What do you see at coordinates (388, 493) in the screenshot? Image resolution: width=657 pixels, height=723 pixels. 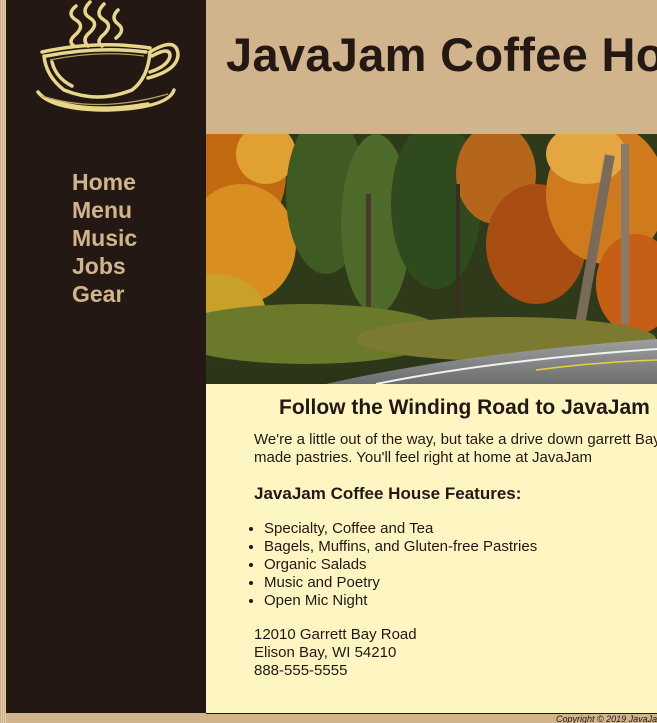 I see `features-heading: JavaJam Coffee House Features:` at bounding box center [388, 493].